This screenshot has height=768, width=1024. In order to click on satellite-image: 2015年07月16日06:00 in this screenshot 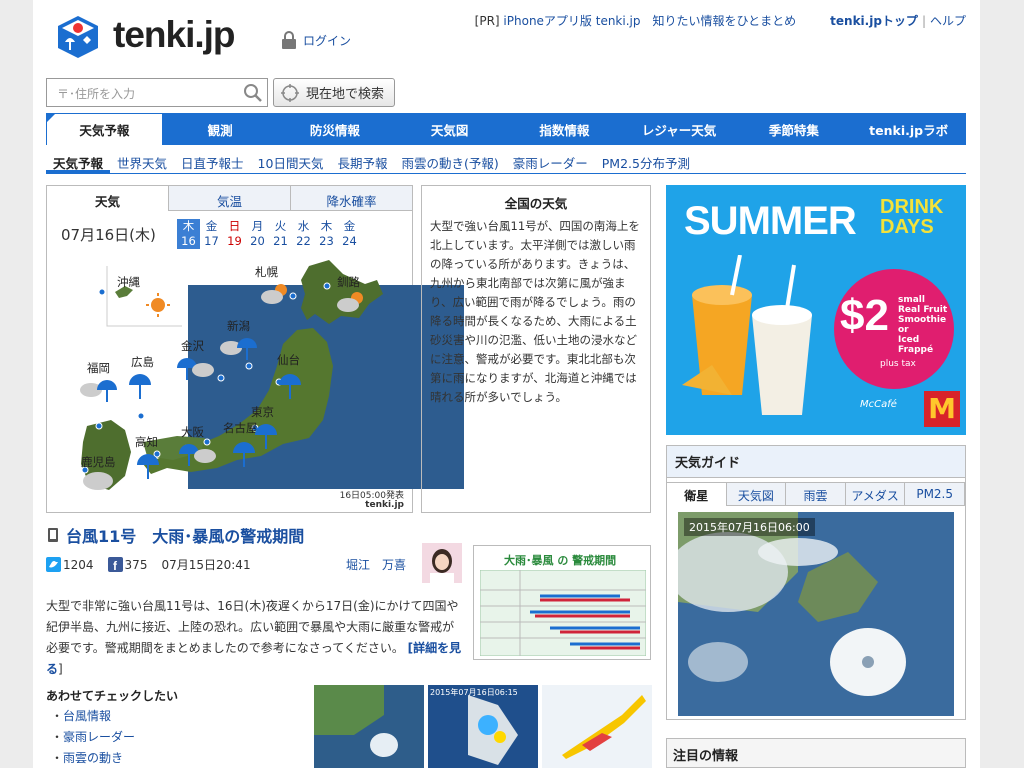, I will do `click(816, 614)`.